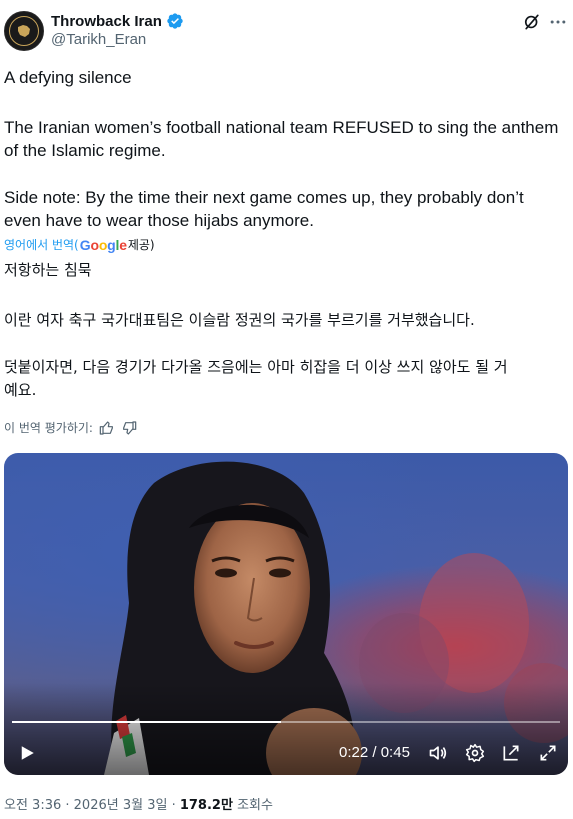 This screenshot has height=819, width=573. Describe the element at coordinates (107, 428) in the screenshot. I see `thumbs-up-icon` at that location.